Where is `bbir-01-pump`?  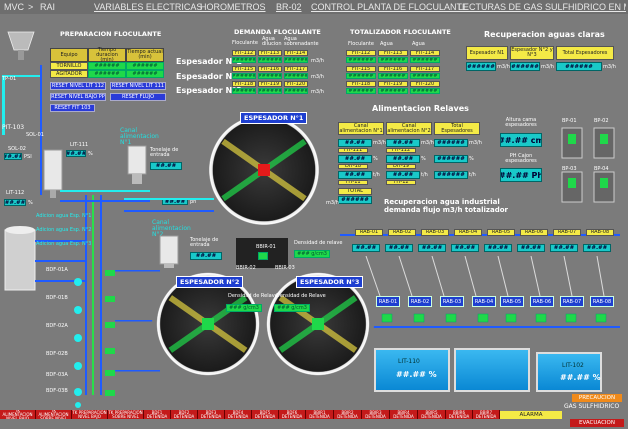 bbir-01-pump is located at coordinates (263, 256).